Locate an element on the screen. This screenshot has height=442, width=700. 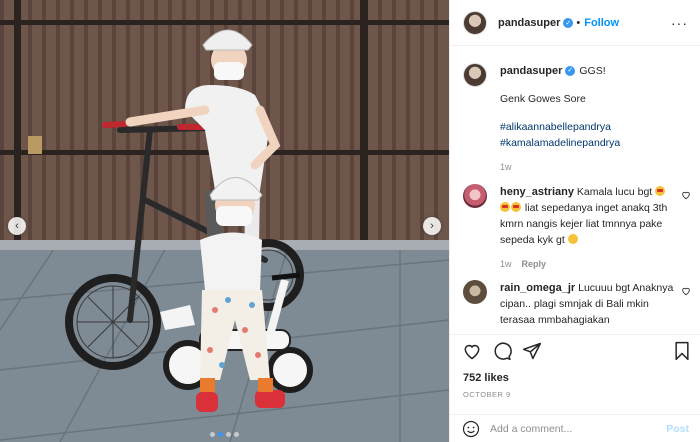
hashtag-link: #alikaannabellepandrya is located at coordinates (595, 127).